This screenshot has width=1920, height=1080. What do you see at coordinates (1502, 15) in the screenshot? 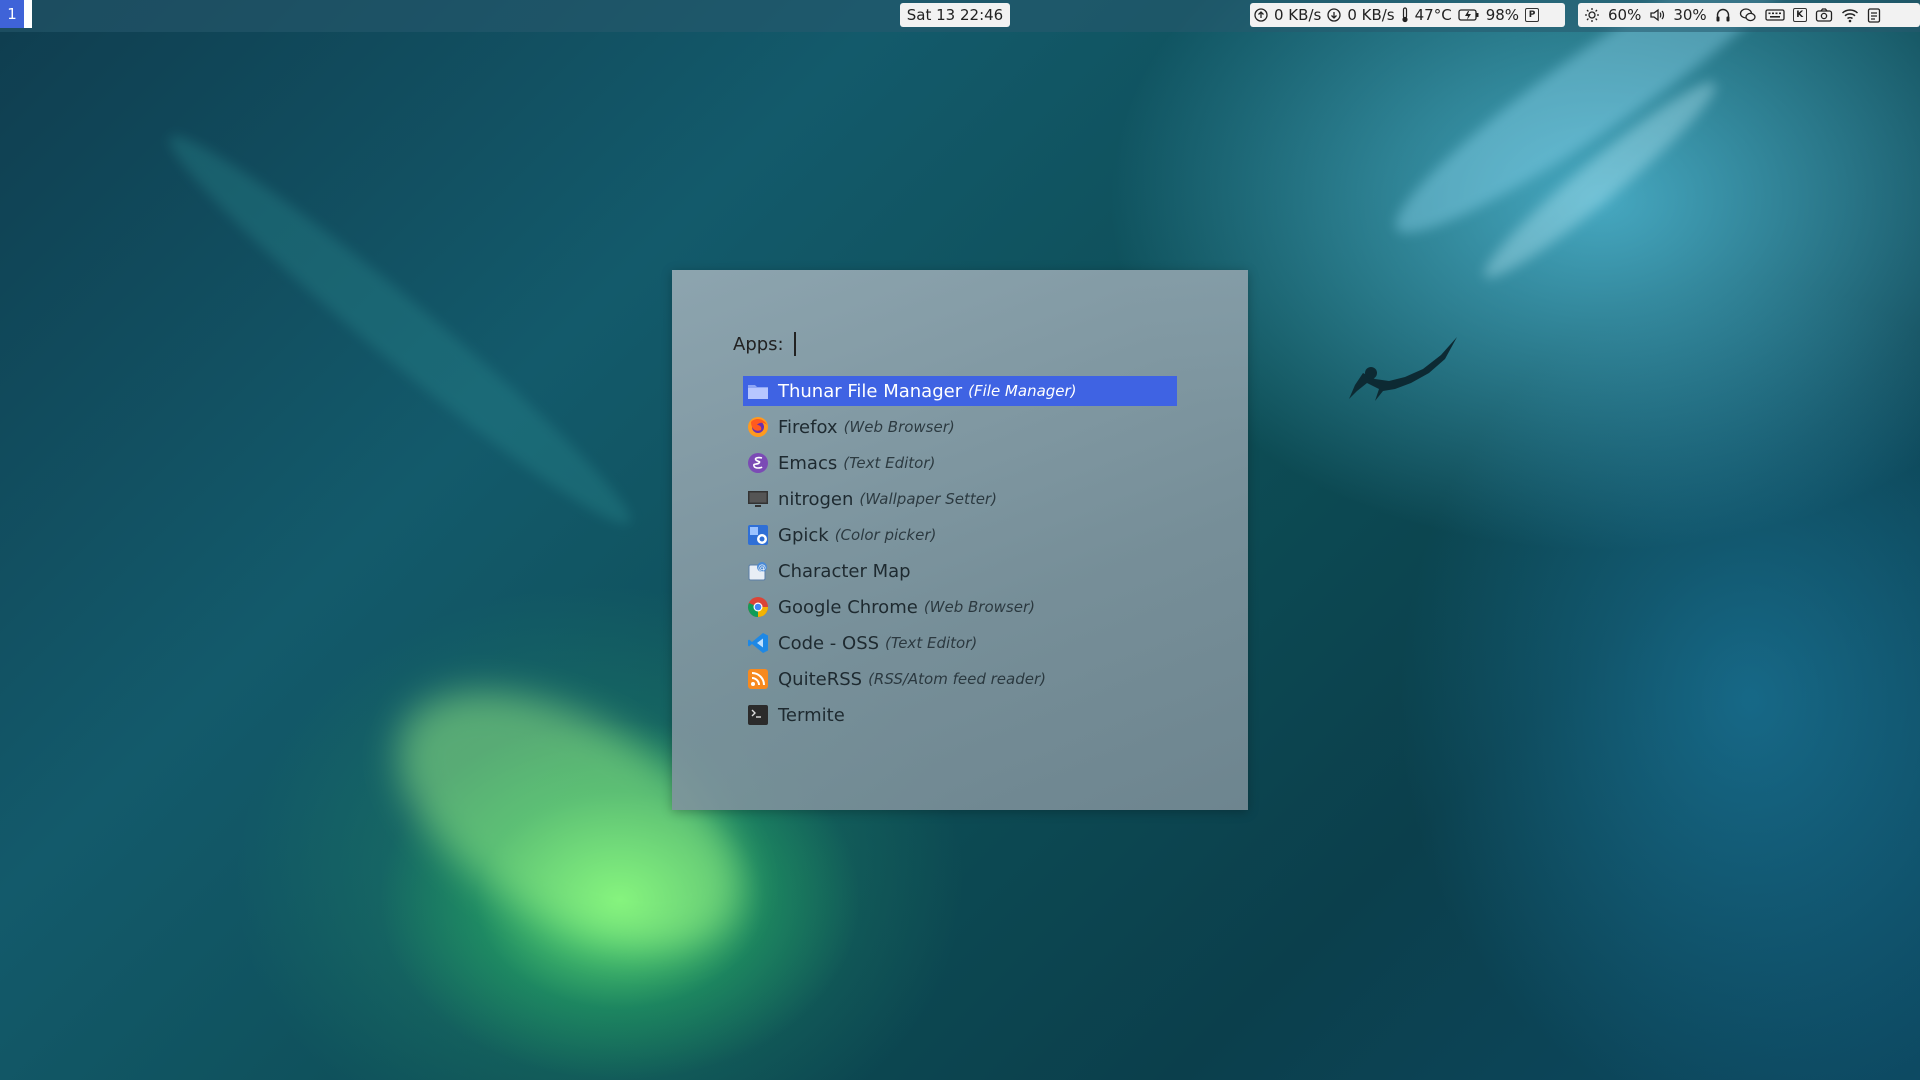
I see `battery-value: 98%` at bounding box center [1502, 15].